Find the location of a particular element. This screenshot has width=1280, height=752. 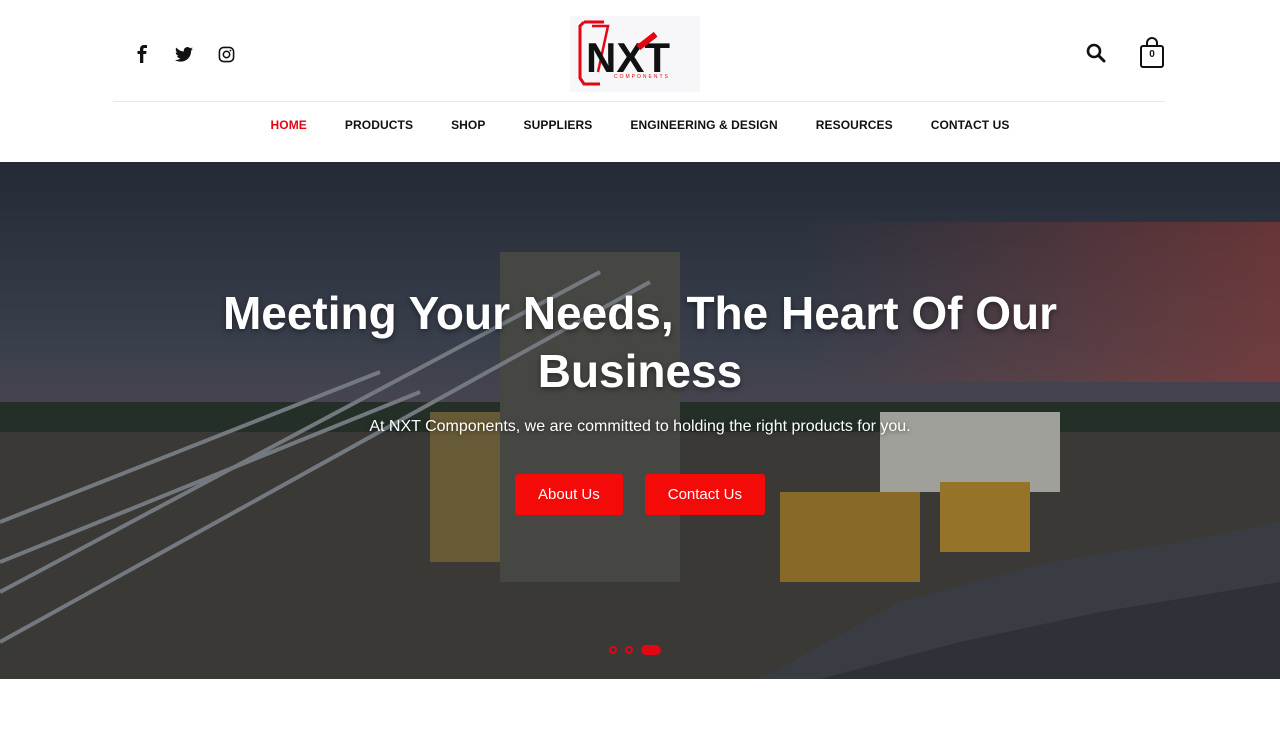

facebook-icon is located at coordinates (142, 54).